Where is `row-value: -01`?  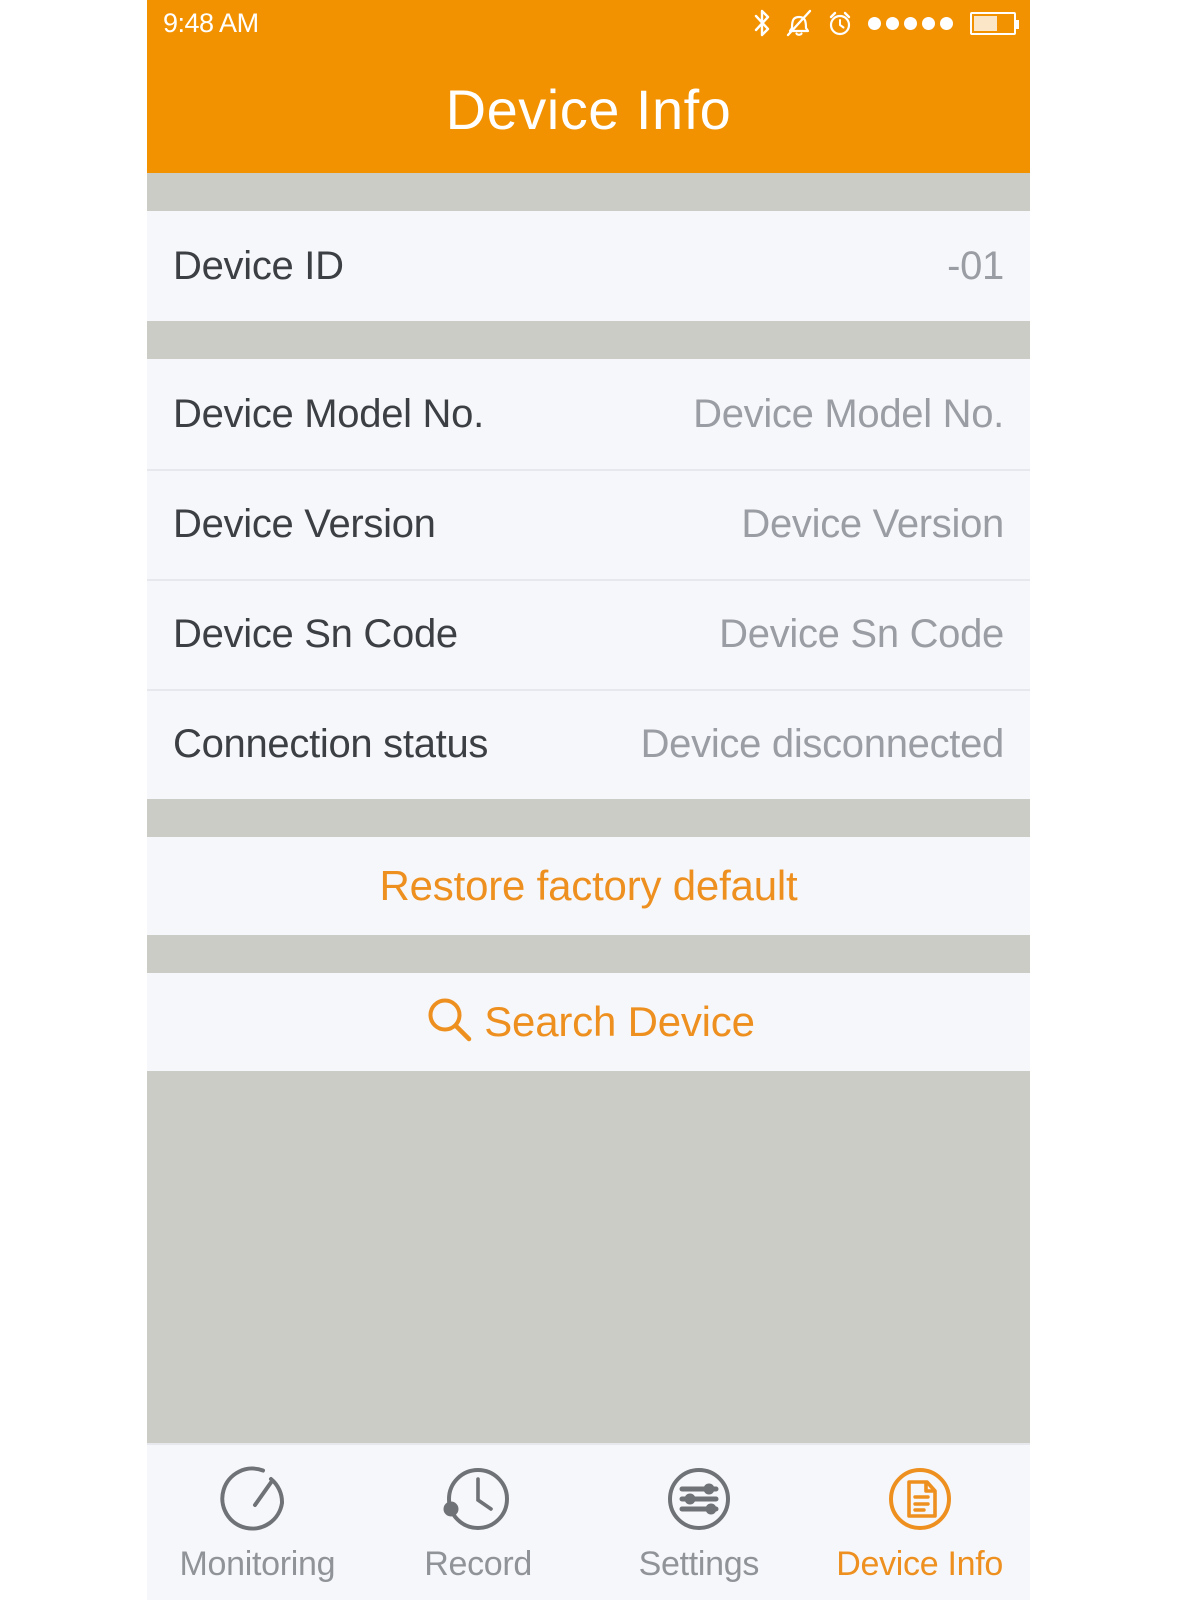
row-value: -01 is located at coordinates (975, 265).